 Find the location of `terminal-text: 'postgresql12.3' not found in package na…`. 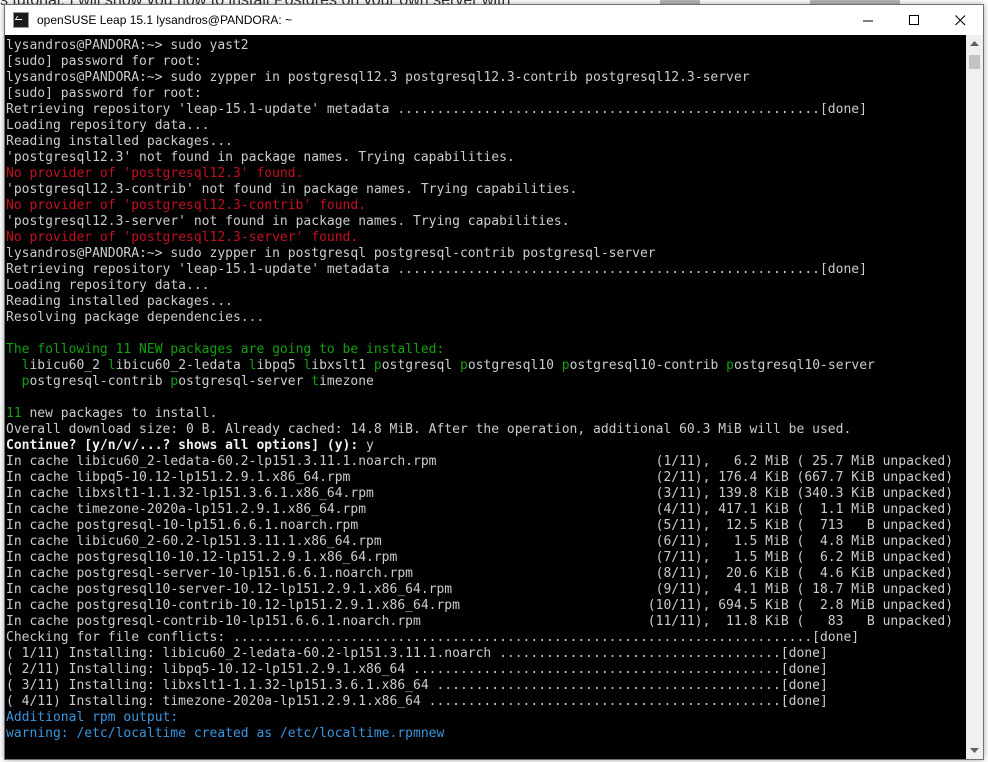

terminal-text: 'postgresql12.3' not found in package na… is located at coordinates (260, 157).